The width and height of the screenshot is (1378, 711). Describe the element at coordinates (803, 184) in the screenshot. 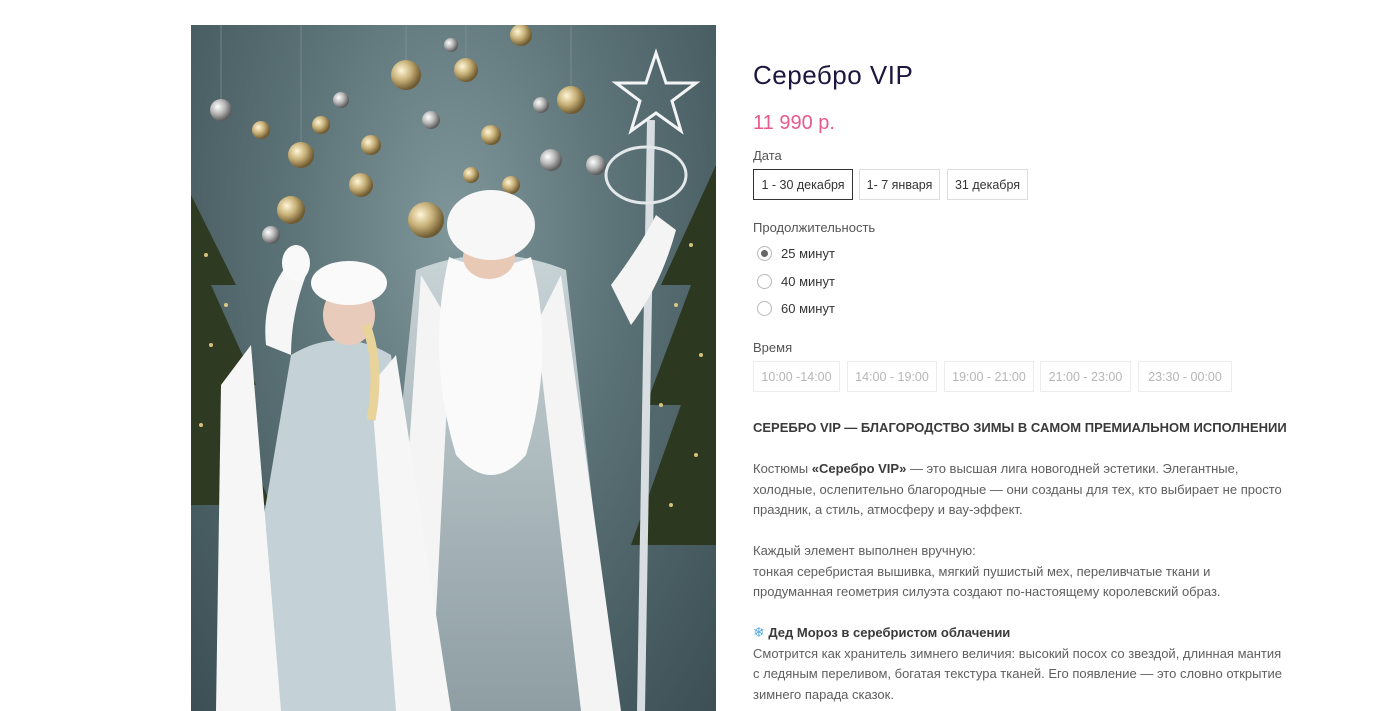

I see `date-option-1: 1 - 30 декабря` at that location.